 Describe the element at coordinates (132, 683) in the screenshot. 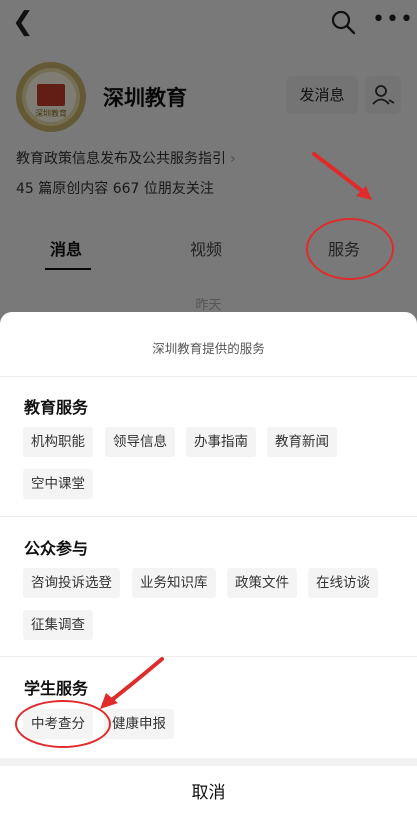

I see `annotation-arrow-exam-score` at that location.